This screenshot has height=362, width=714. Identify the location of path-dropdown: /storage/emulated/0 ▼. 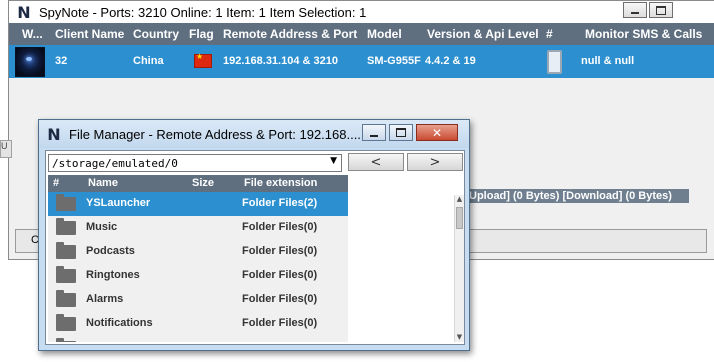
(195, 163).